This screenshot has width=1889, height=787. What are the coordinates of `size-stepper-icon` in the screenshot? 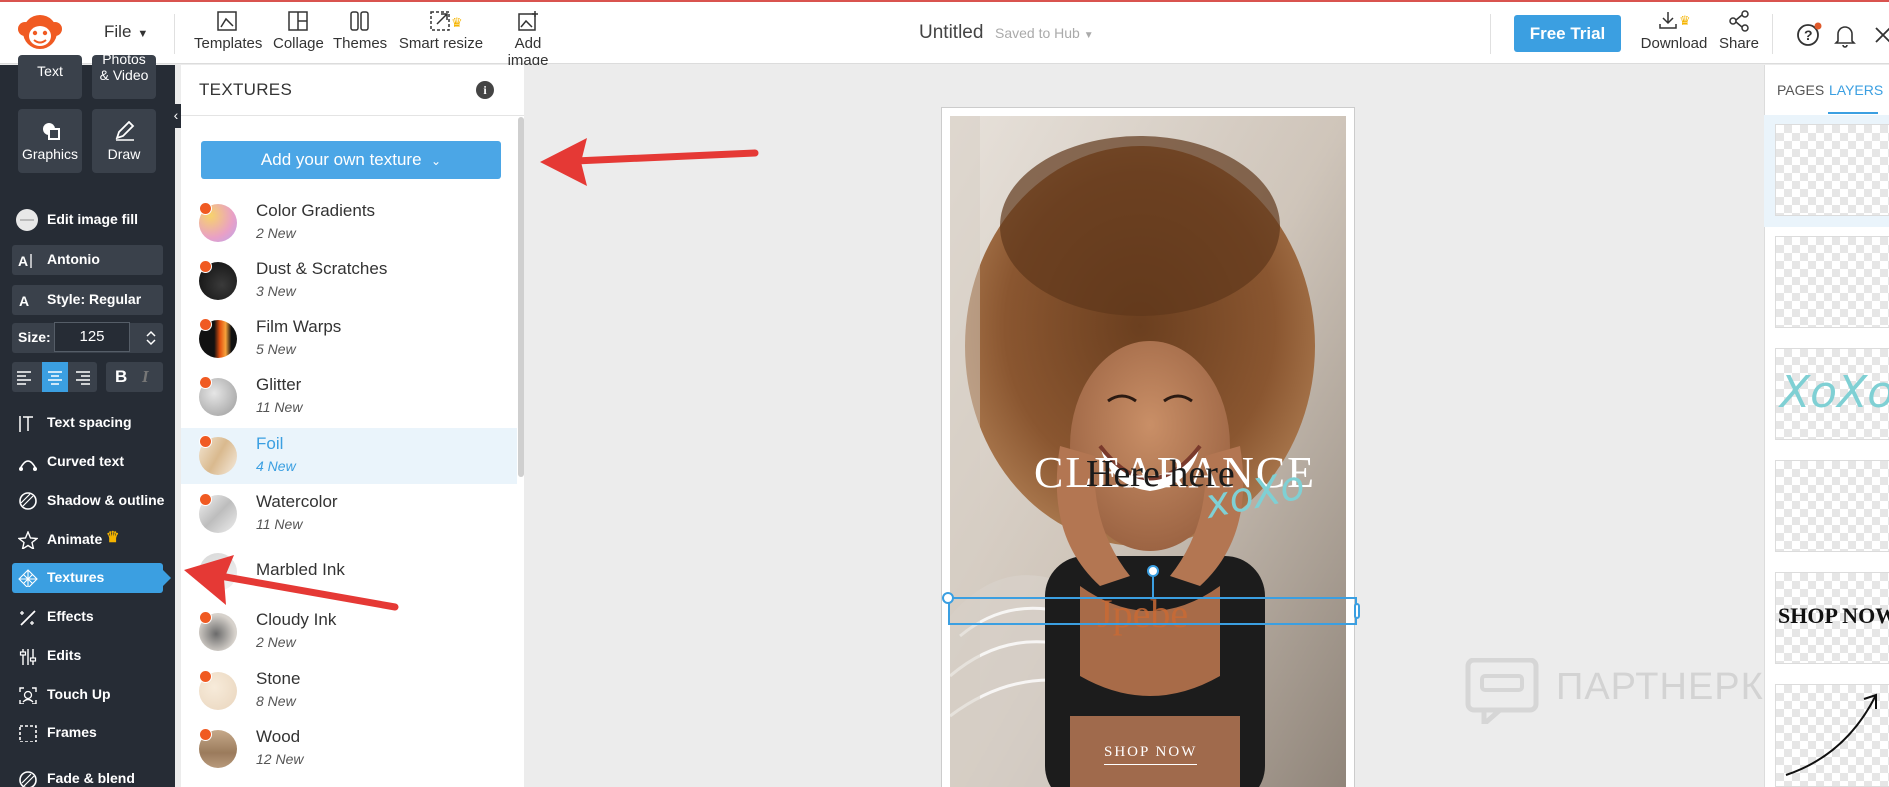 It's located at (151, 338).